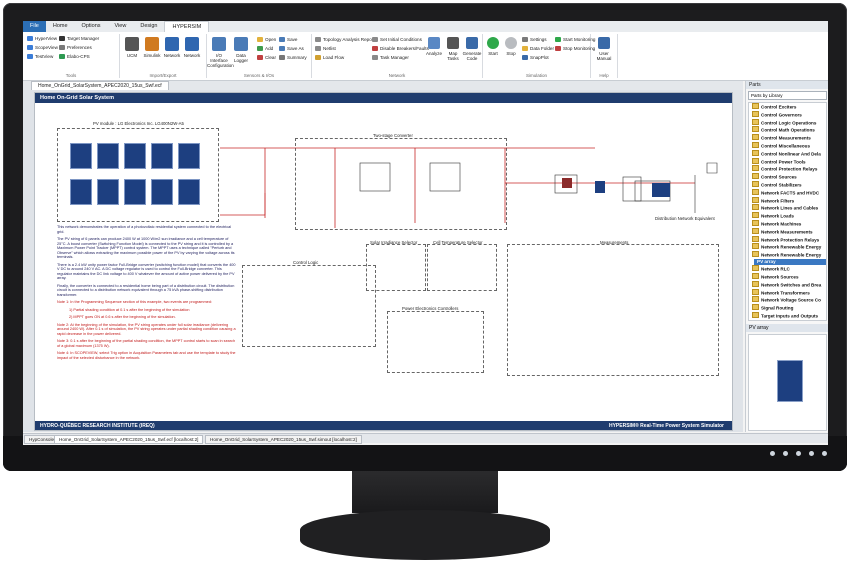 The height and width of the screenshot is (563, 850). What do you see at coordinates (787, 277) in the screenshot?
I see `parts-list-item: Network Sources` at bounding box center [787, 277].